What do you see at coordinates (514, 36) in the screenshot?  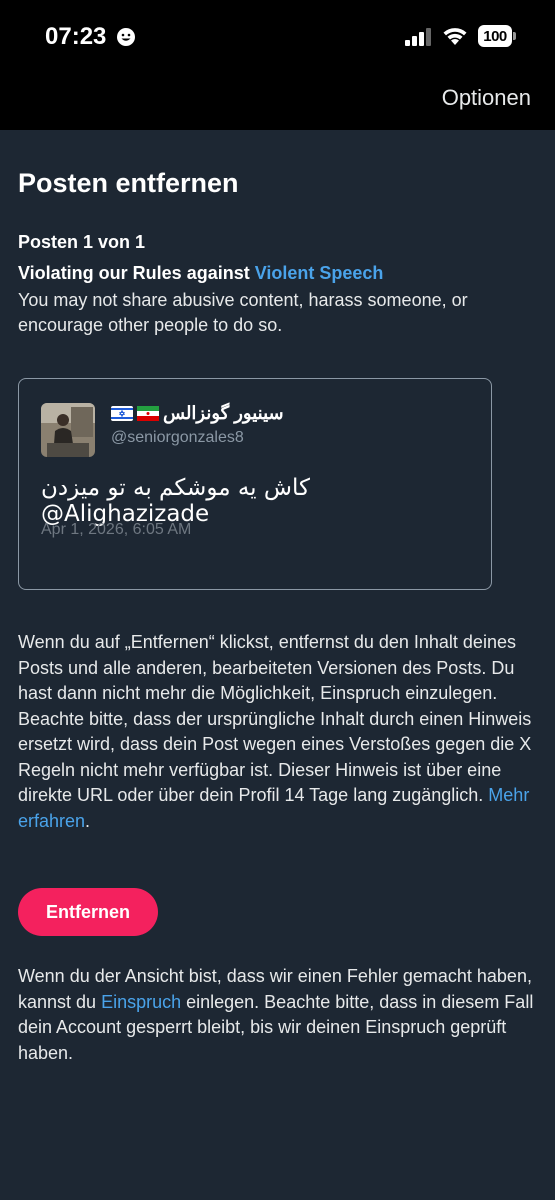 I see `battery-tip` at bounding box center [514, 36].